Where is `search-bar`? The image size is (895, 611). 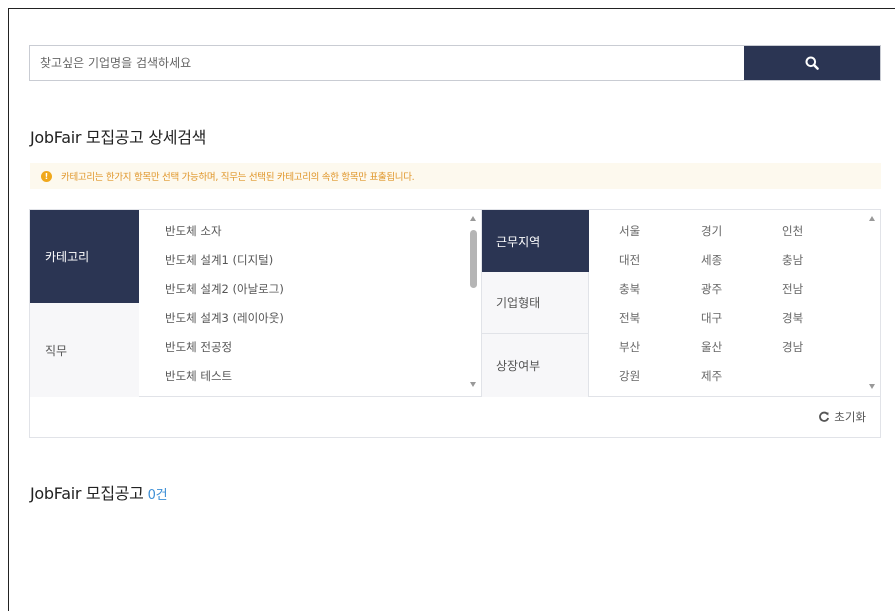
search-bar is located at coordinates (455, 63).